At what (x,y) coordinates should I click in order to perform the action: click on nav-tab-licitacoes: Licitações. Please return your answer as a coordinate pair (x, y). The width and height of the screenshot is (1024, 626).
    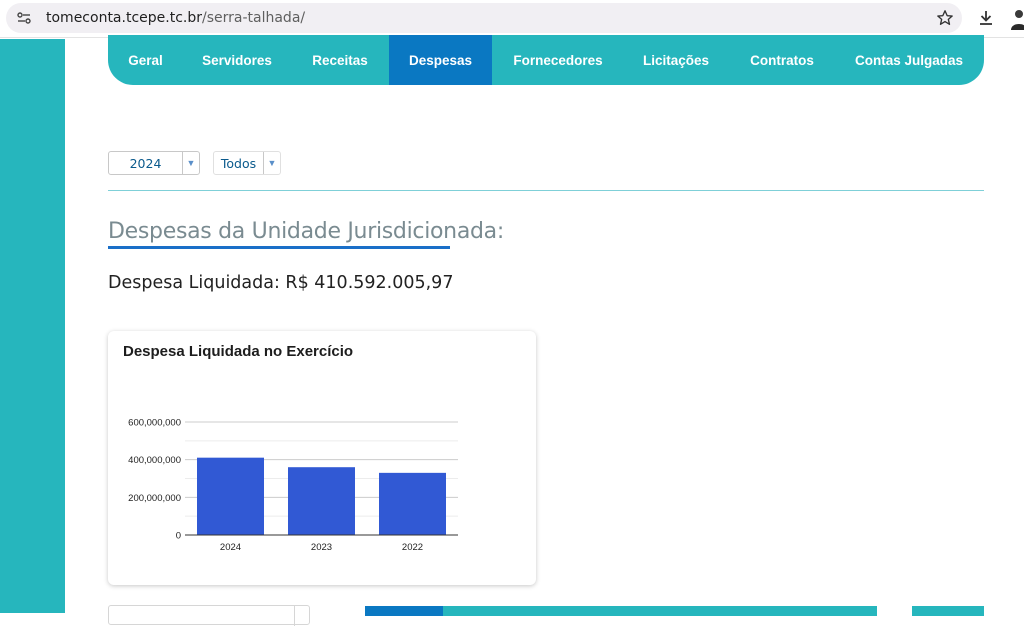
    Looking at the image, I should click on (676, 60).